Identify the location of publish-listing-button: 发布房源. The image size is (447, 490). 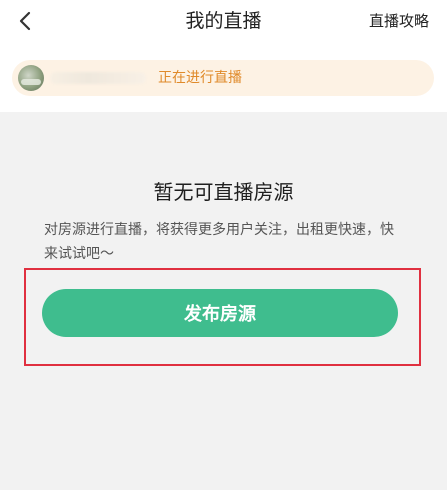
(220, 313).